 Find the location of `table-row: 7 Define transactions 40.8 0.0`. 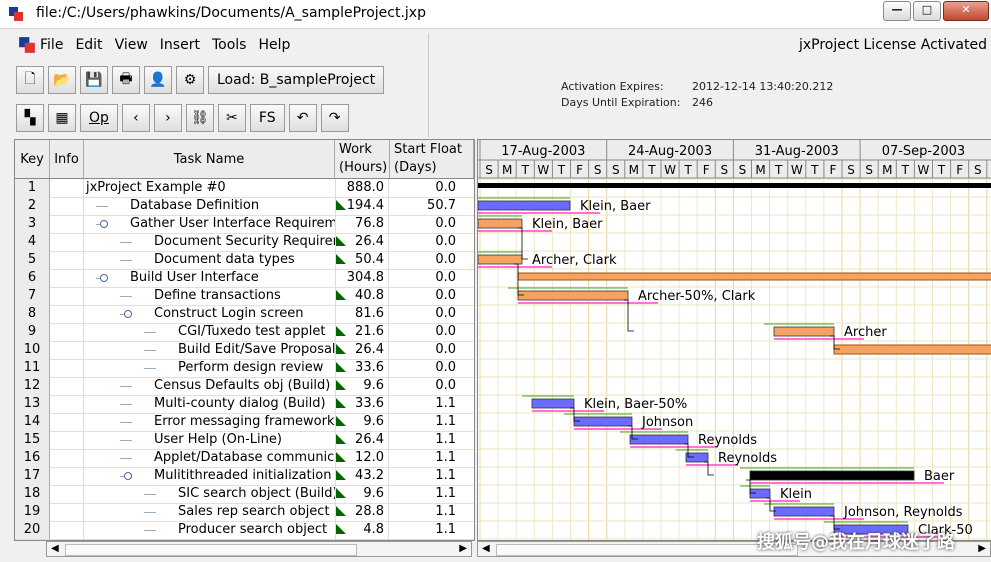

table-row: 7 Define transactions 40.8 0.0 is located at coordinates (244, 296).